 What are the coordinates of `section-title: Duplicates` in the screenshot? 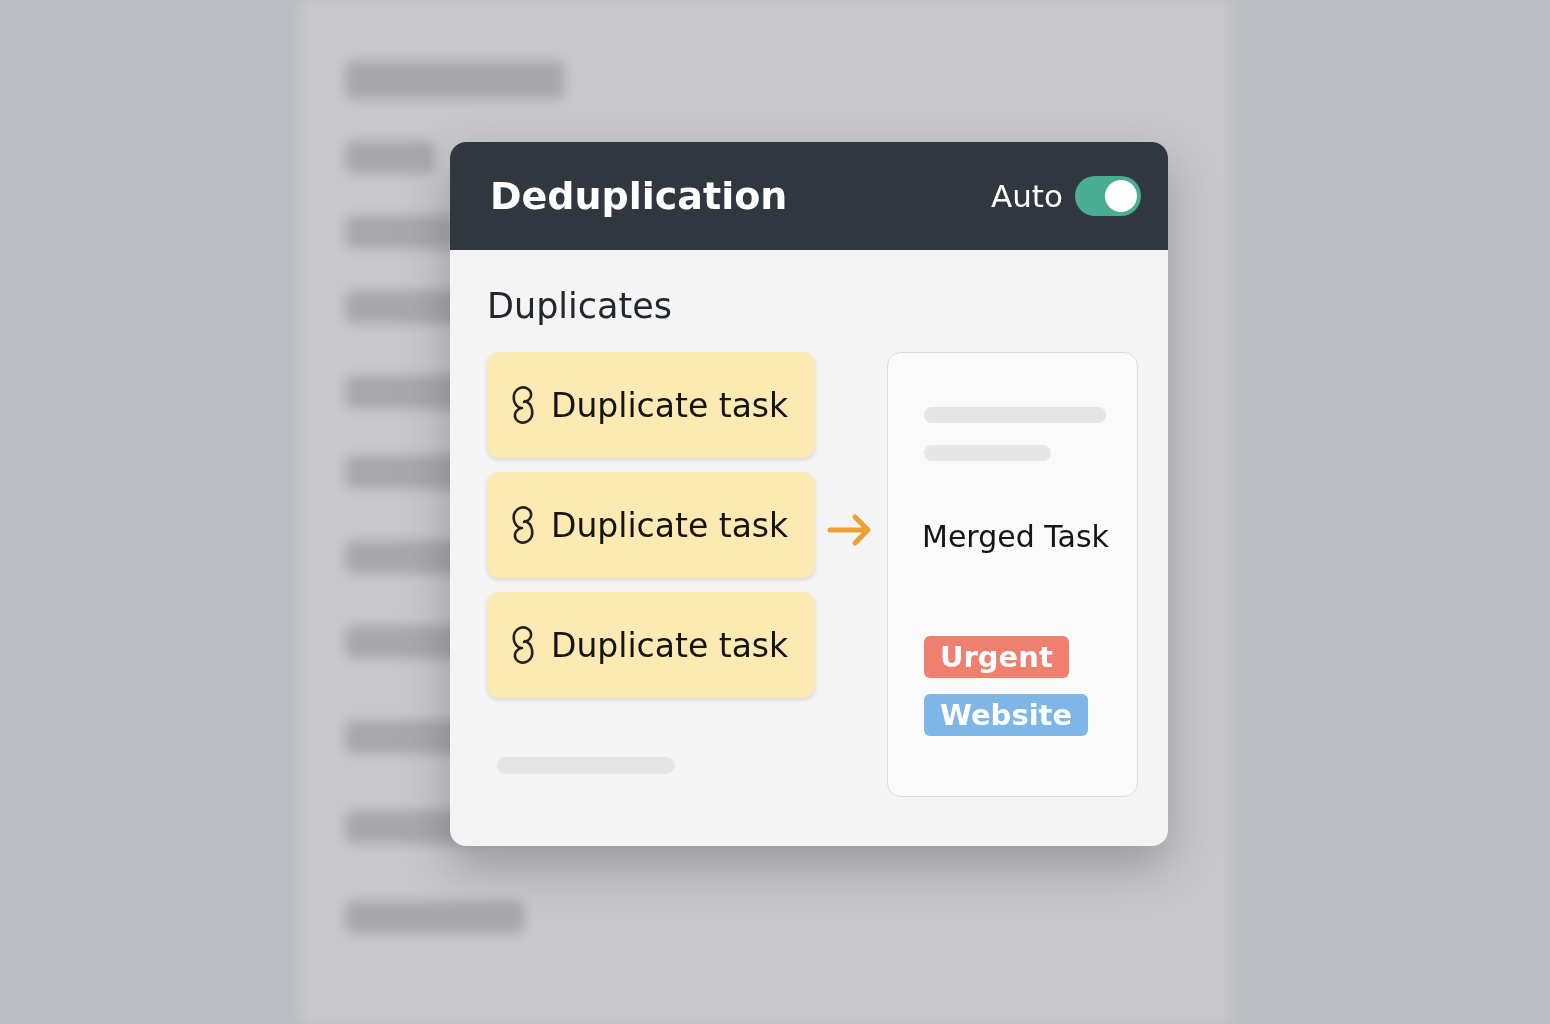 It's located at (580, 306).